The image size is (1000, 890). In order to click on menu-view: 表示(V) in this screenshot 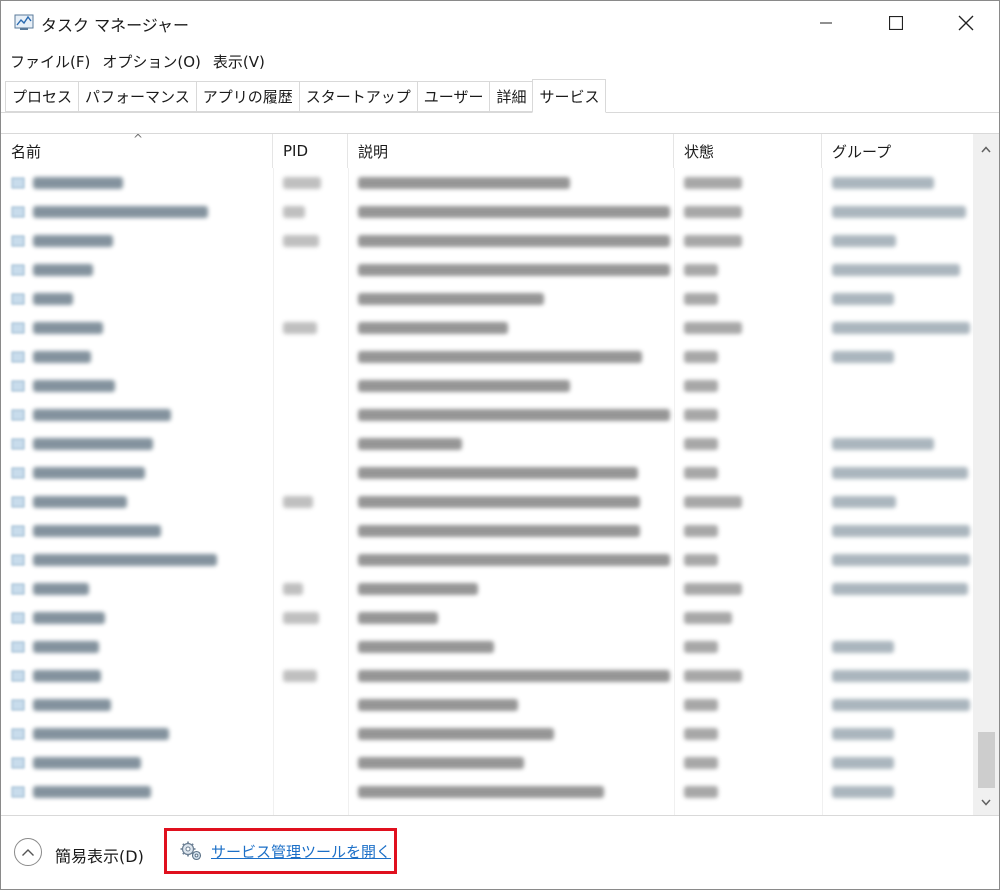, I will do `click(239, 61)`.